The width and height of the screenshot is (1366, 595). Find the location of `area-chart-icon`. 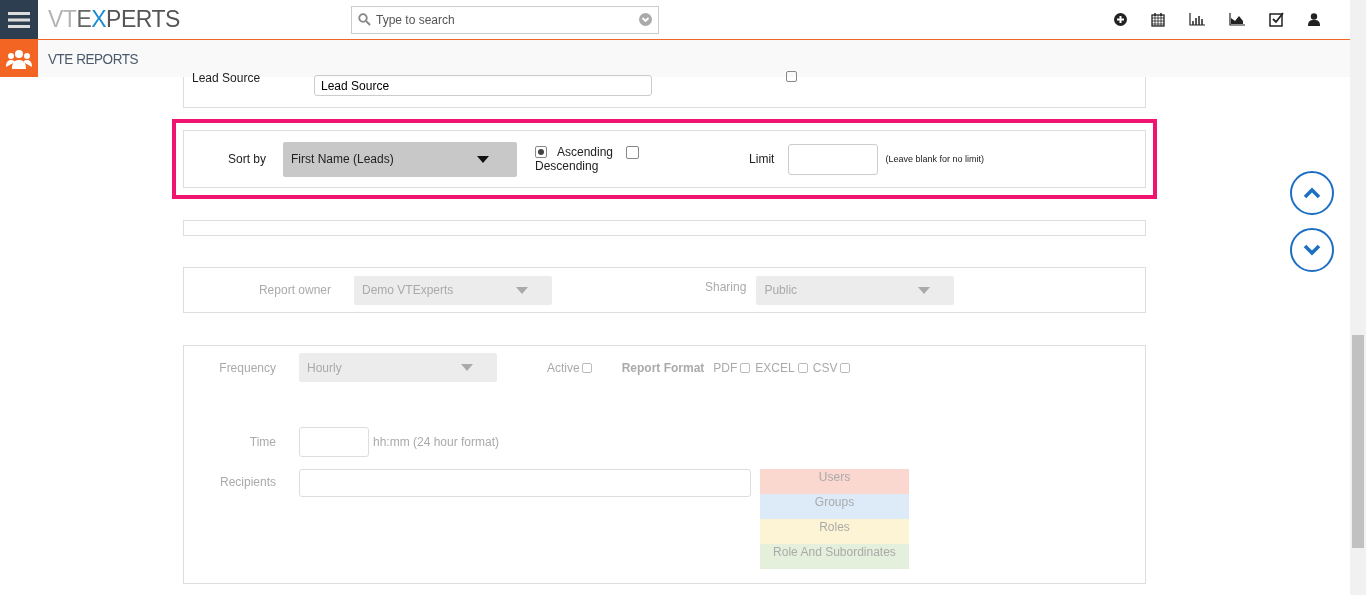

area-chart-icon is located at coordinates (1237, 19).